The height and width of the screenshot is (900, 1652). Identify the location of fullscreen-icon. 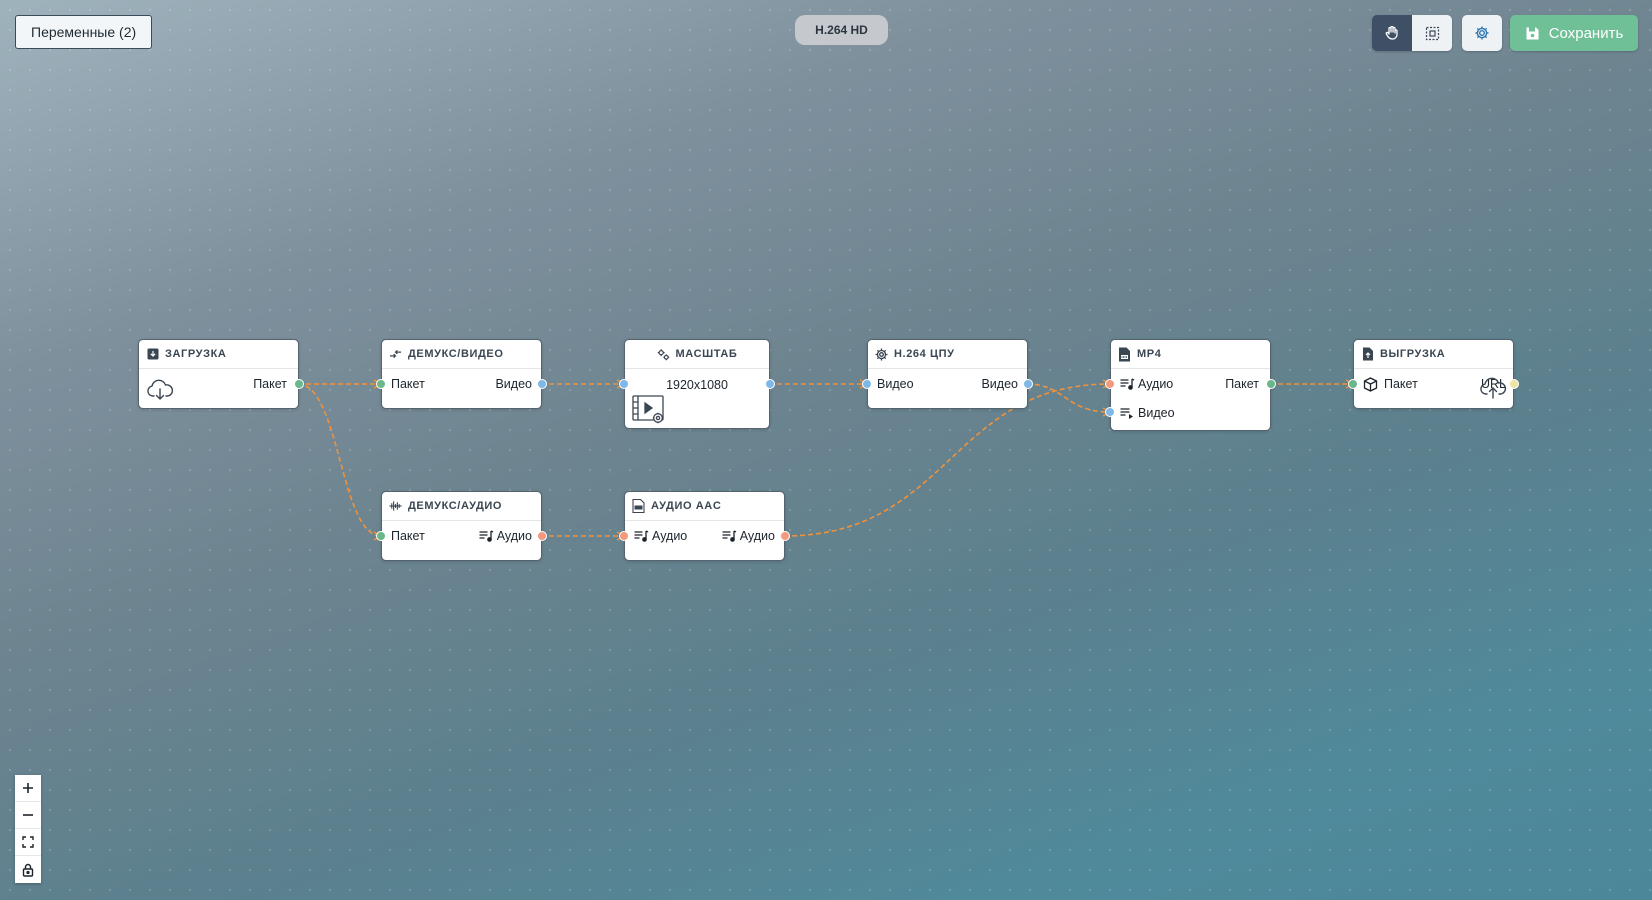
(28, 842).